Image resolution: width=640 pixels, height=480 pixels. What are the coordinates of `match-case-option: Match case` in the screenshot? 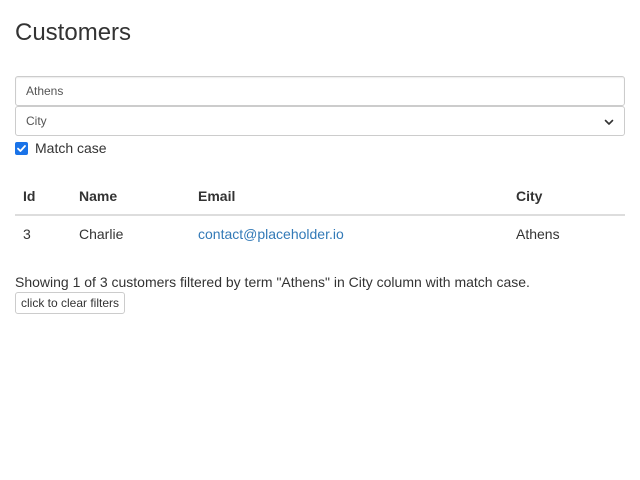 It's located at (61, 148).